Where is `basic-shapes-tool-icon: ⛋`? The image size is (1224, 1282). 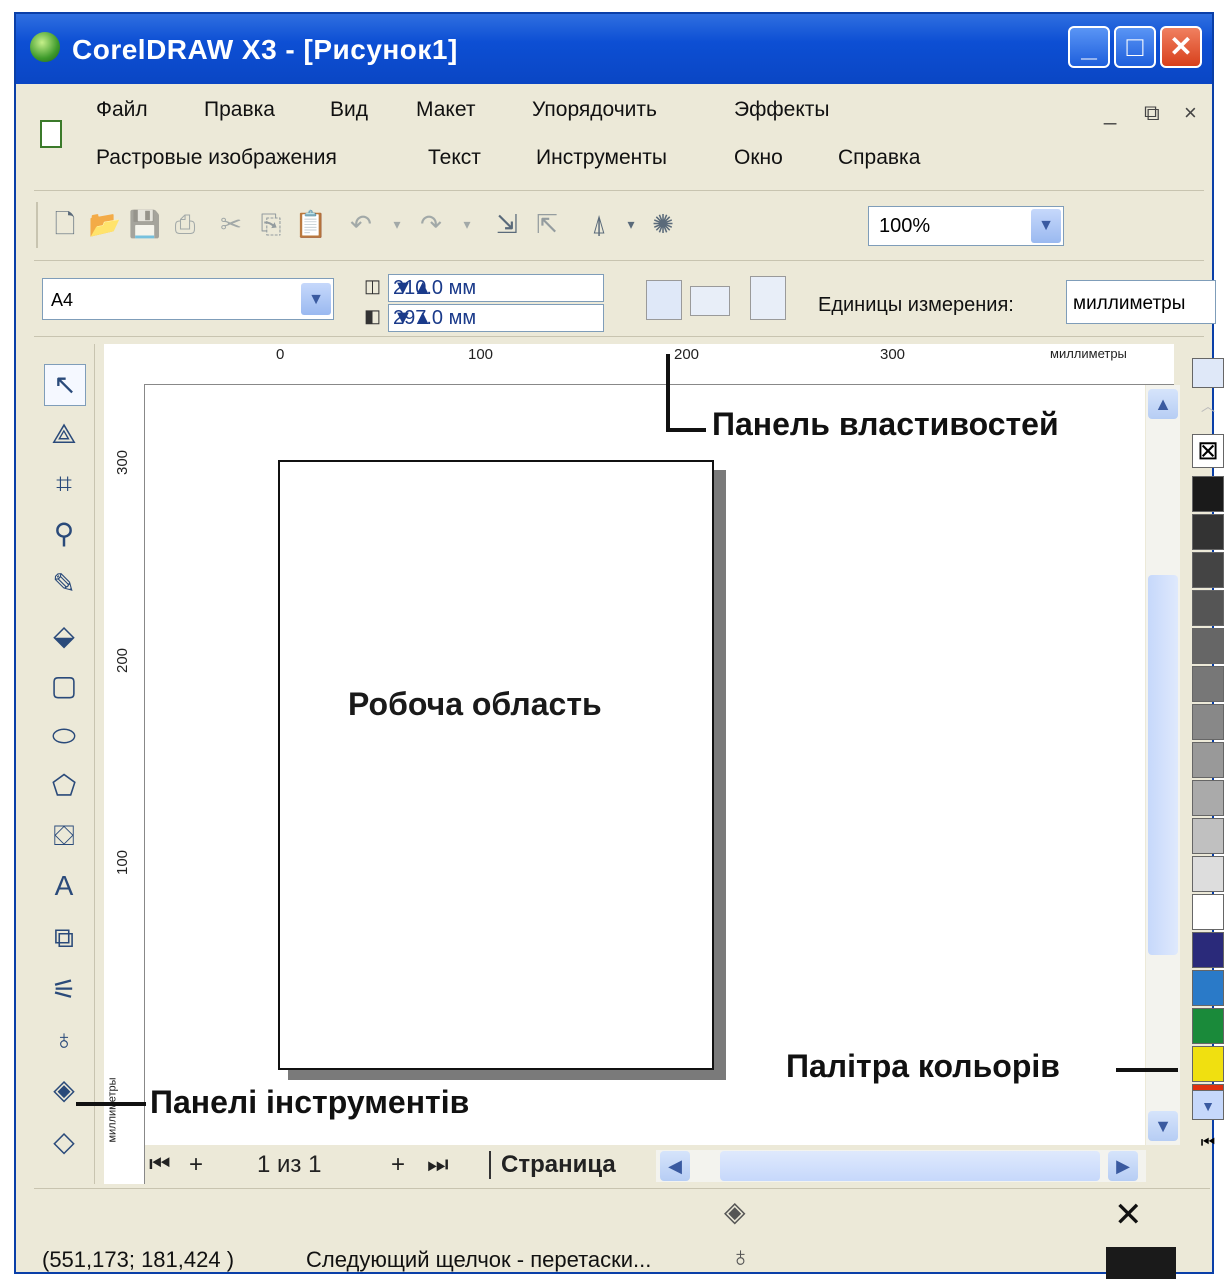
basic-shapes-tool-icon: ⛋ is located at coordinates (64, 836).